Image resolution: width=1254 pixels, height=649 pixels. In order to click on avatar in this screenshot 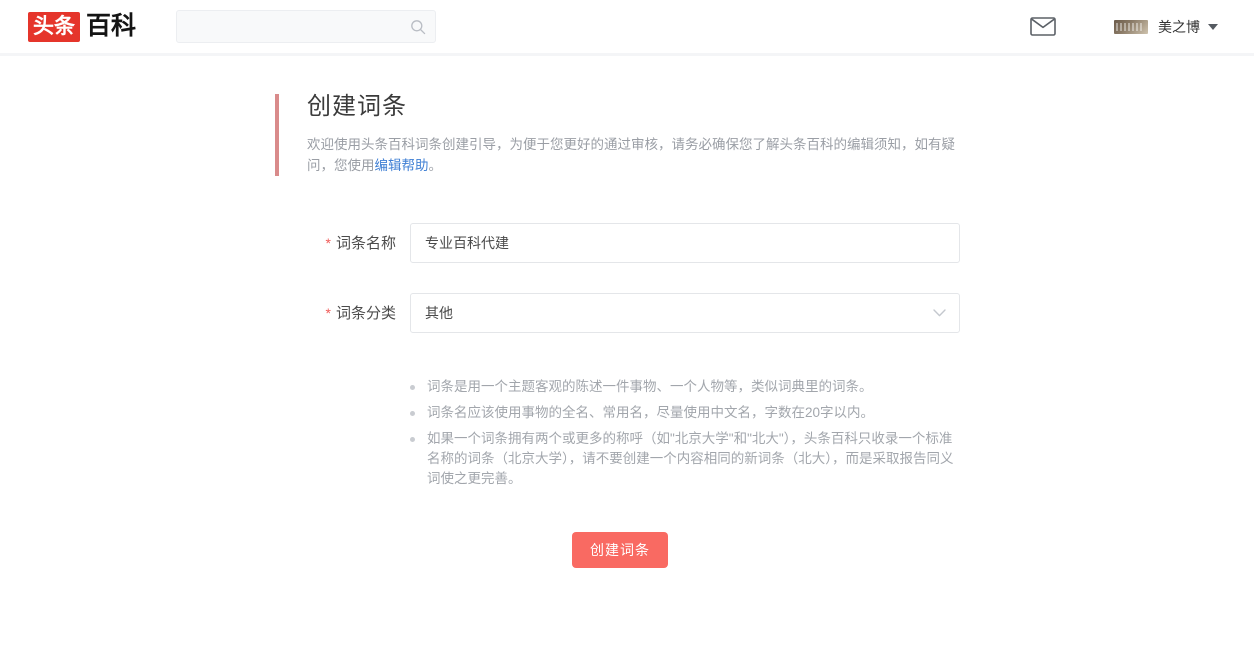, I will do `click(1131, 26)`.